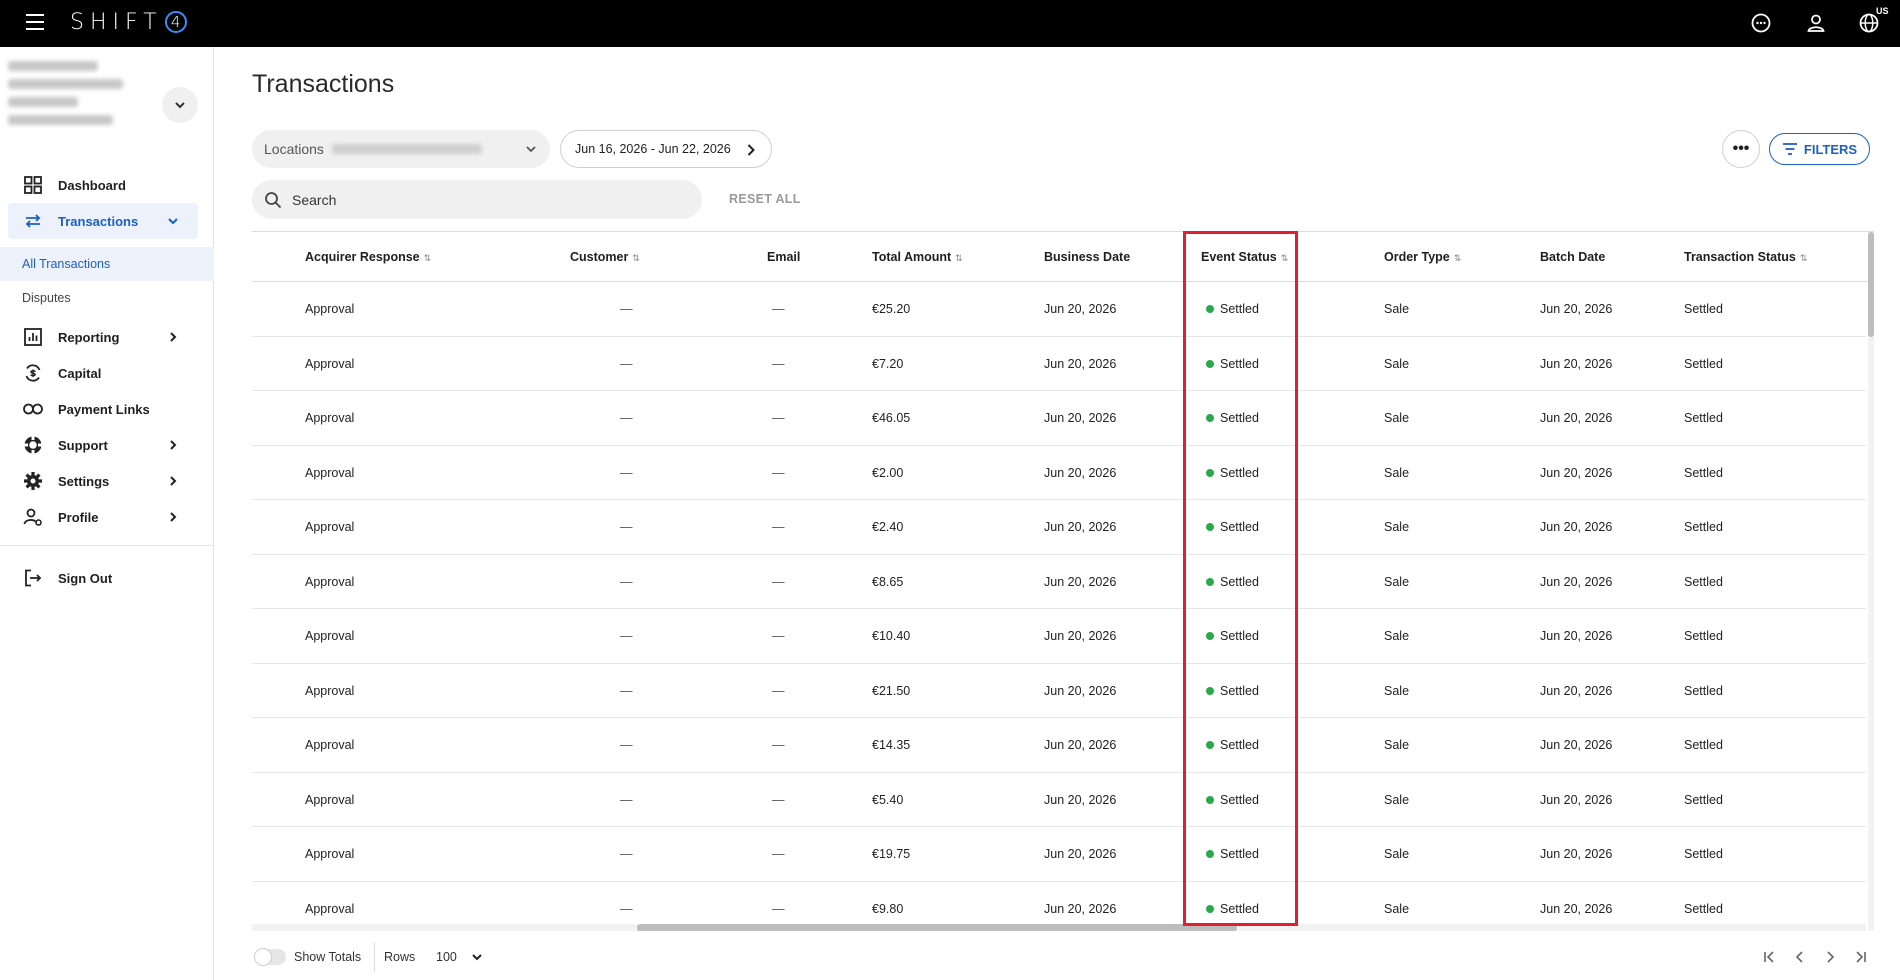  Describe the element at coordinates (891, 854) in the screenshot. I see `cell-total-amount: €19.75` at that location.